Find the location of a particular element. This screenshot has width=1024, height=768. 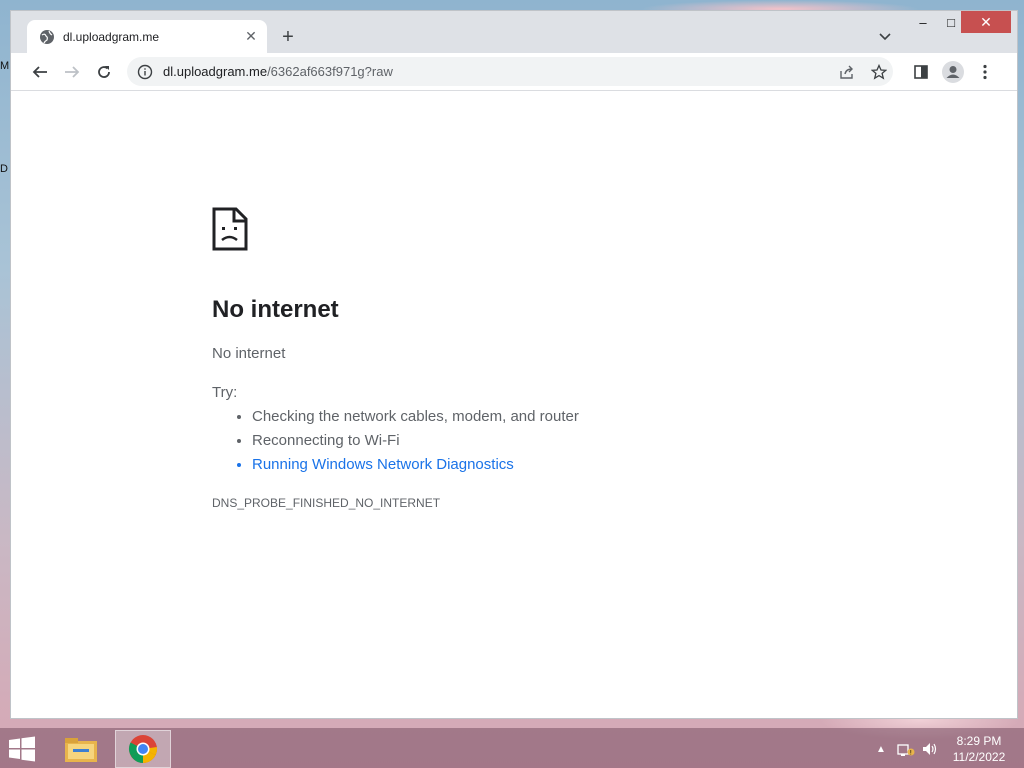

tab-search-icon is located at coordinates (885, 37).